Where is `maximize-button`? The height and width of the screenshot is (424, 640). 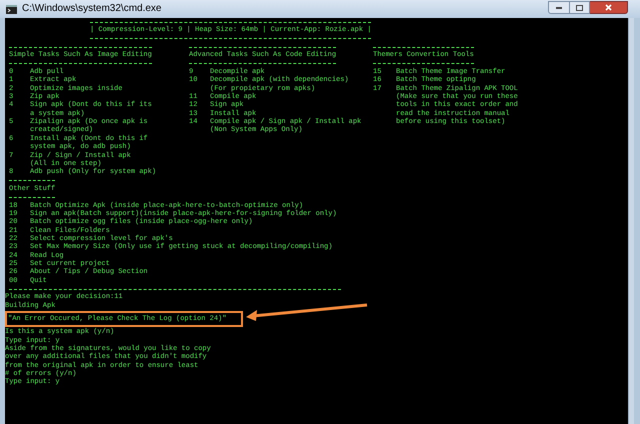 maximize-button is located at coordinates (580, 7).